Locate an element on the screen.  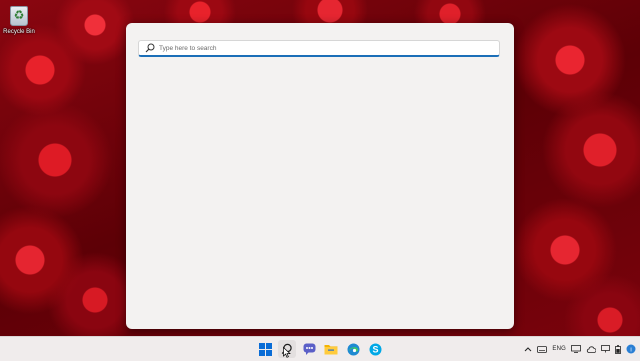
search-icon is located at coordinates (150, 48).